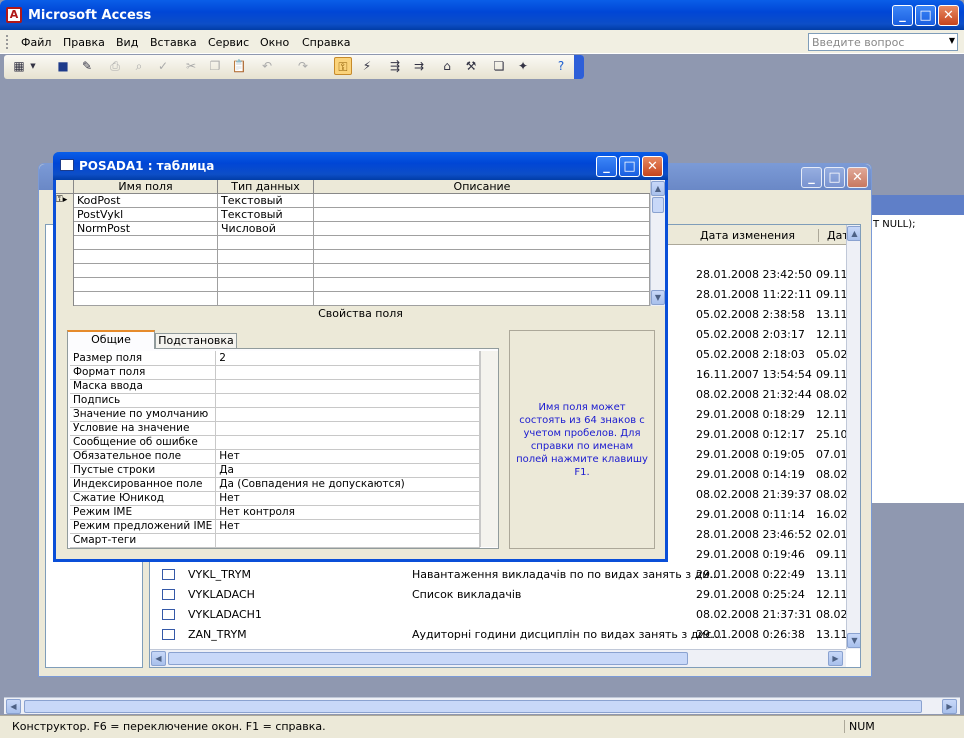 The image size is (964, 738). Describe the element at coordinates (652, 166) in the screenshot. I see `design-close-button: ✕` at that location.